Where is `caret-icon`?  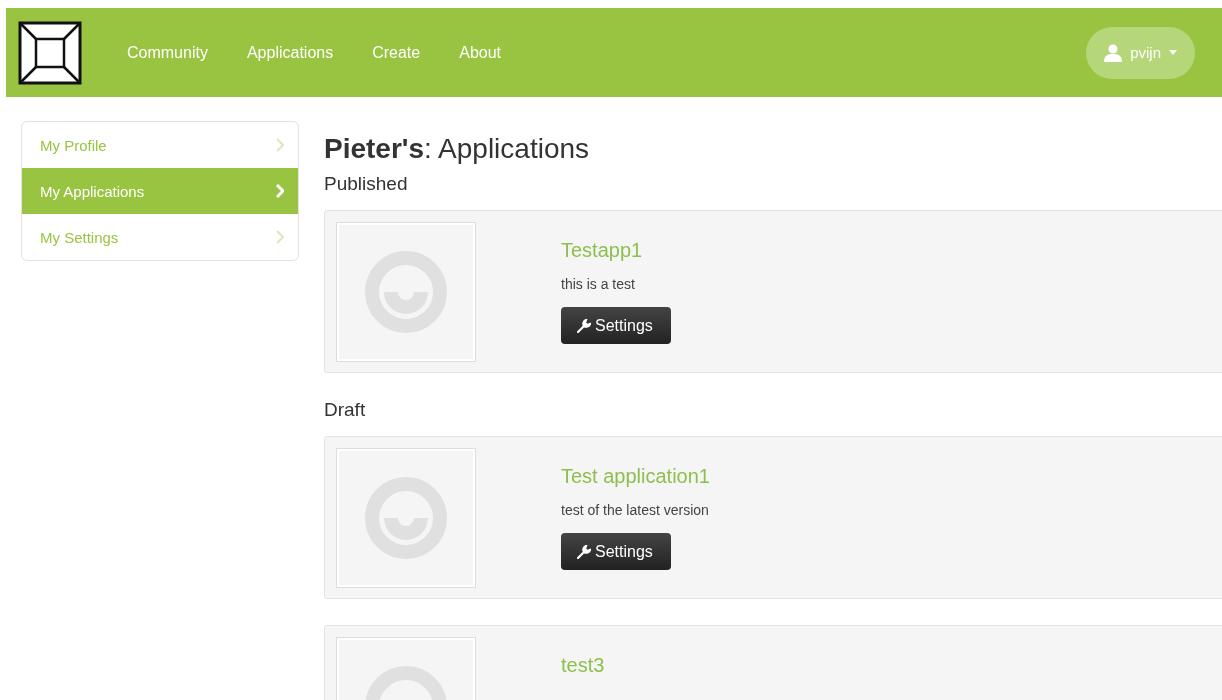 caret-icon is located at coordinates (1173, 52).